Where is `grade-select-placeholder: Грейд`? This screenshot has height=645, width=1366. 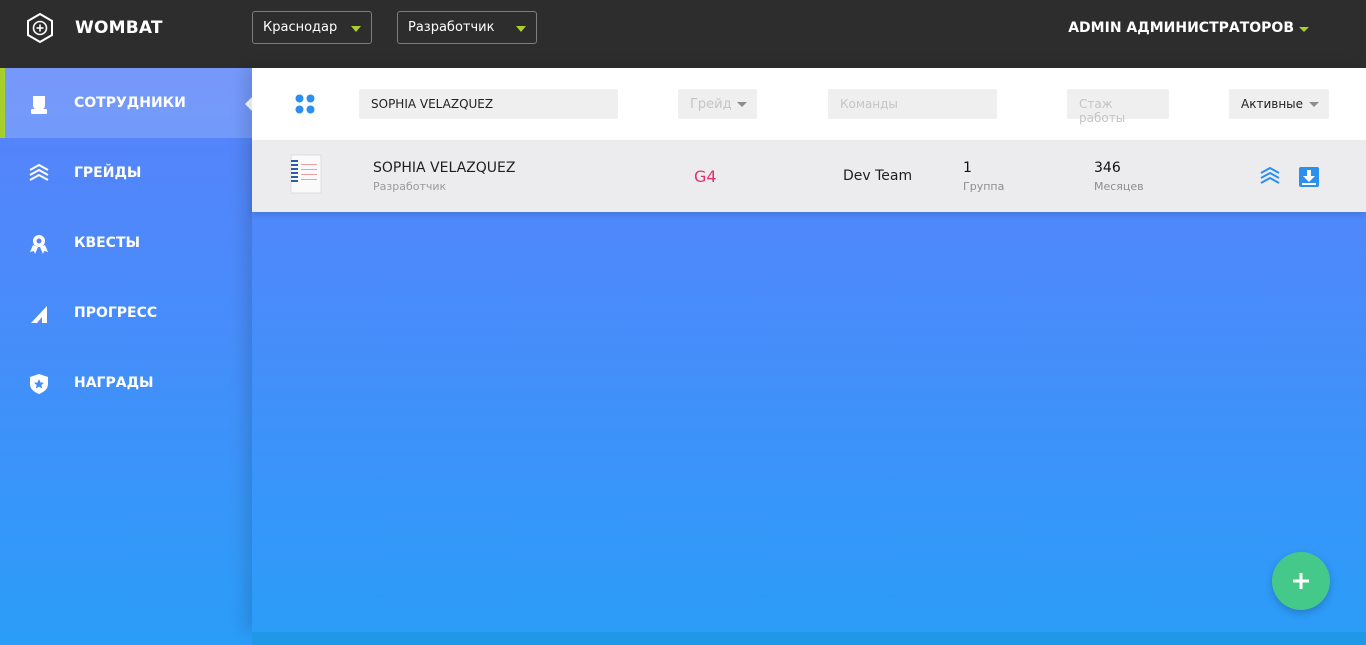
grade-select-placeholder: Грейд is located at coordinates (711, 104).